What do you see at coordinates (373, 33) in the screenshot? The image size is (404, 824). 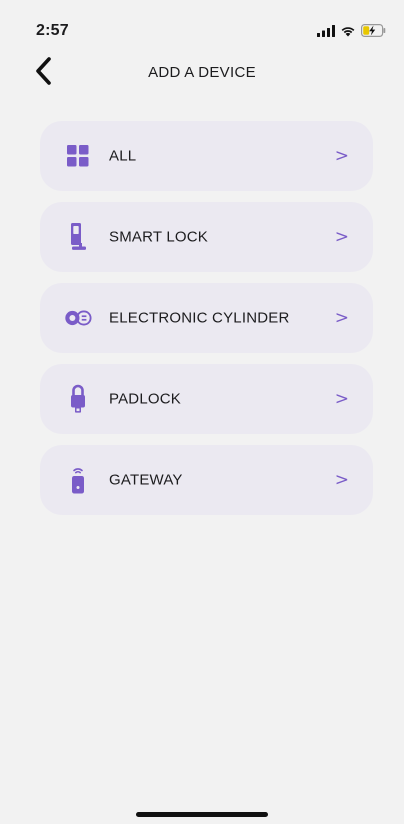 I see `battery-charging-icon` at bounding box center [373, 33].